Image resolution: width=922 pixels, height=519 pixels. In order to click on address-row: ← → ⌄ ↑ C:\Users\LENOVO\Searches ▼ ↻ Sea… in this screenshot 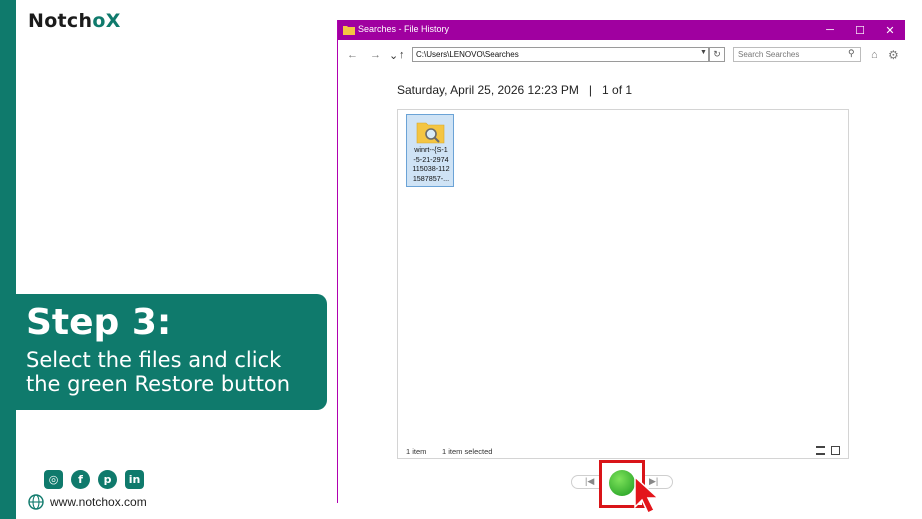, I will do `click(621, 56)`.